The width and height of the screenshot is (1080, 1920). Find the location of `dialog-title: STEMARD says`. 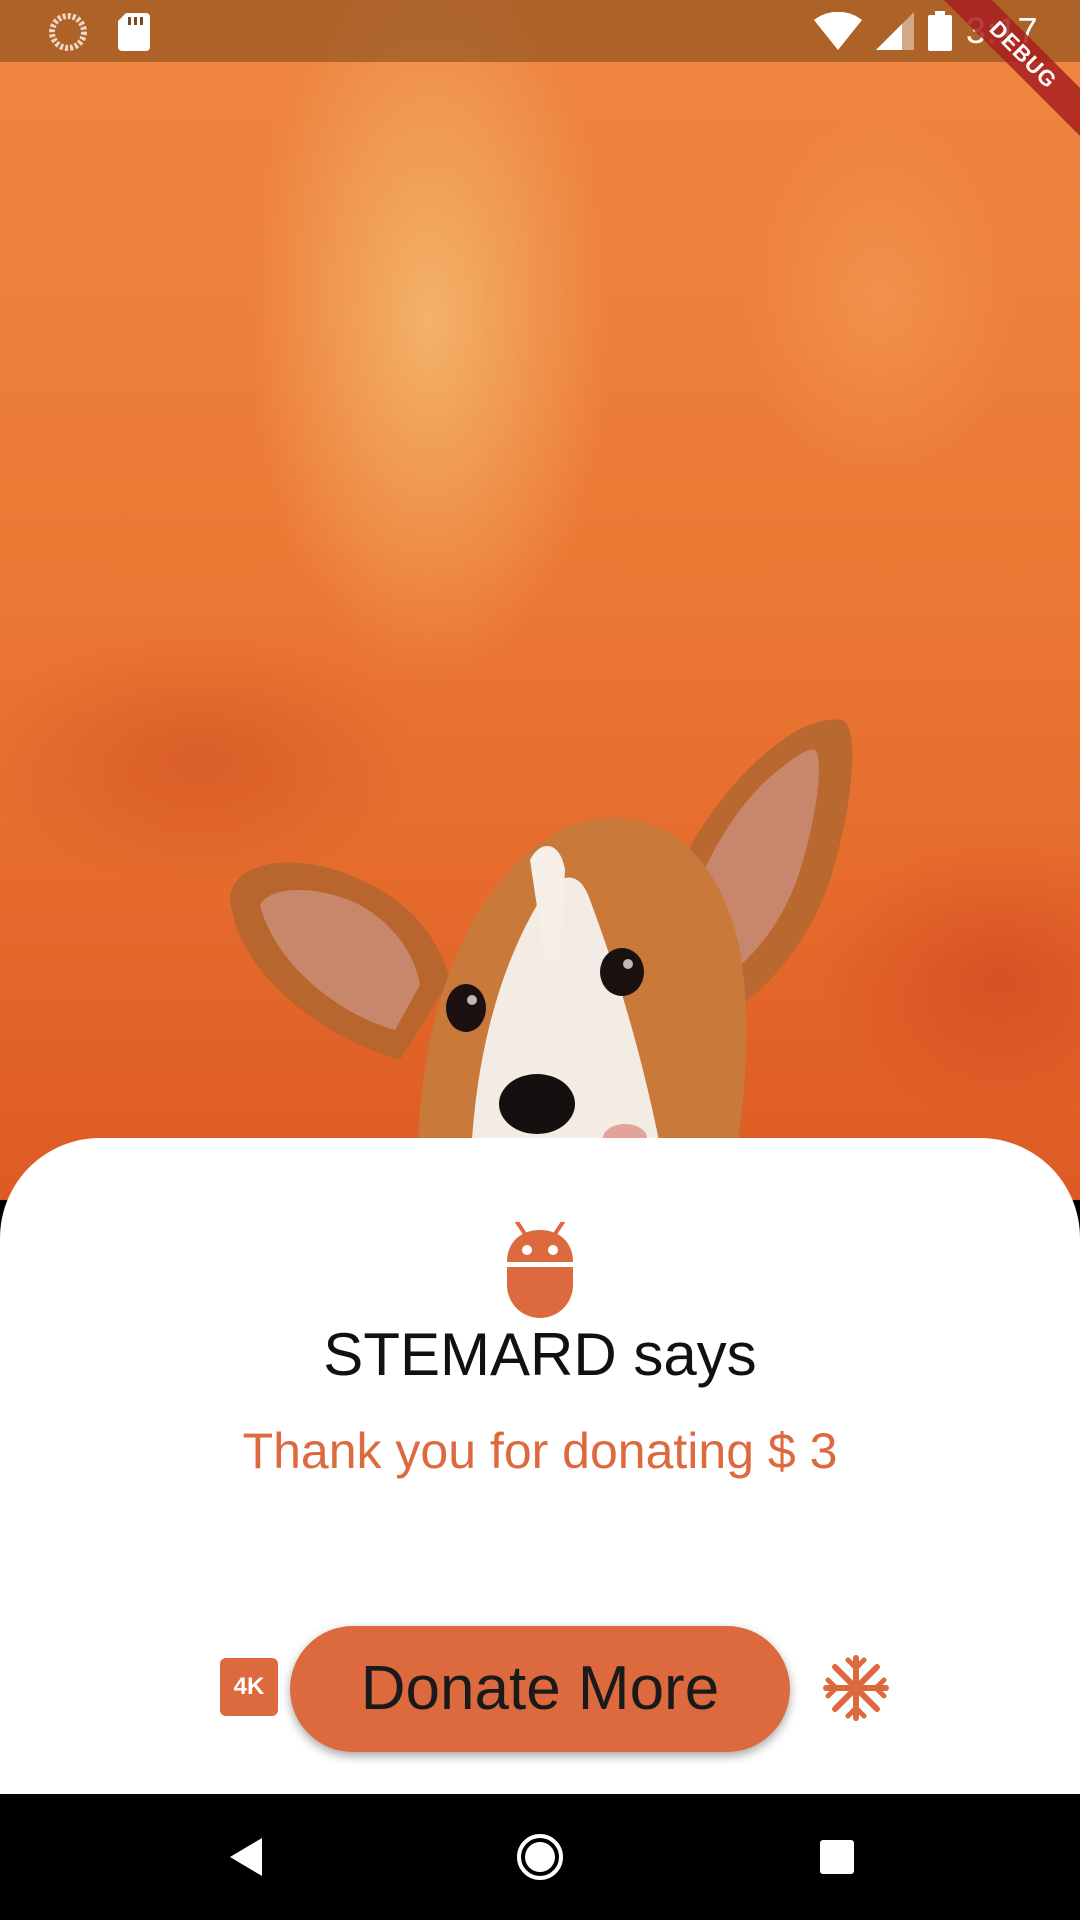

dialog-title: STEMARD says is located at coordinates (540, 1354).